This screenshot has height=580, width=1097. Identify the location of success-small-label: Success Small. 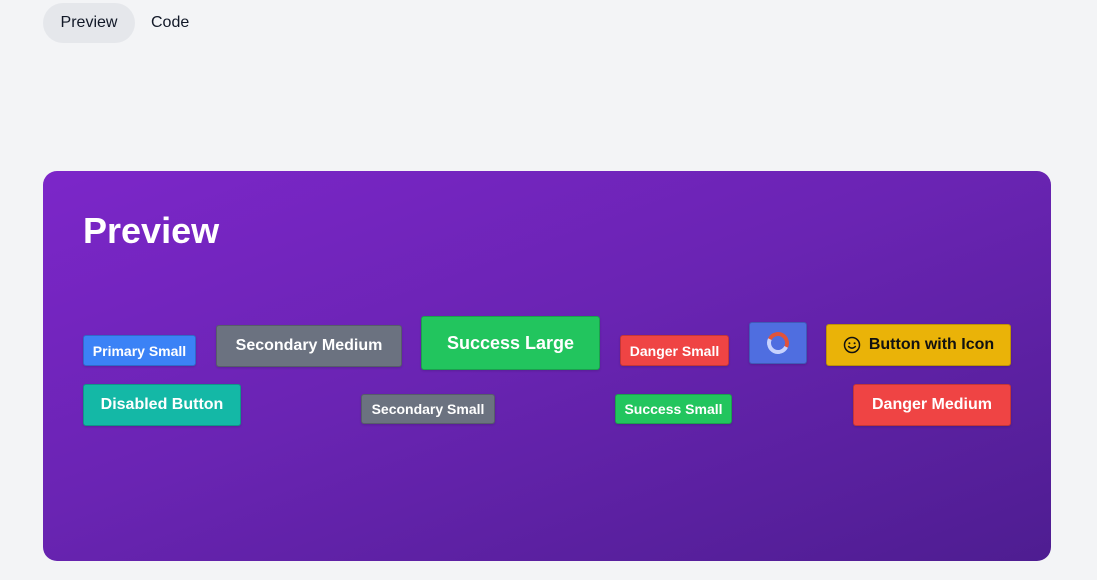
(673, 409).